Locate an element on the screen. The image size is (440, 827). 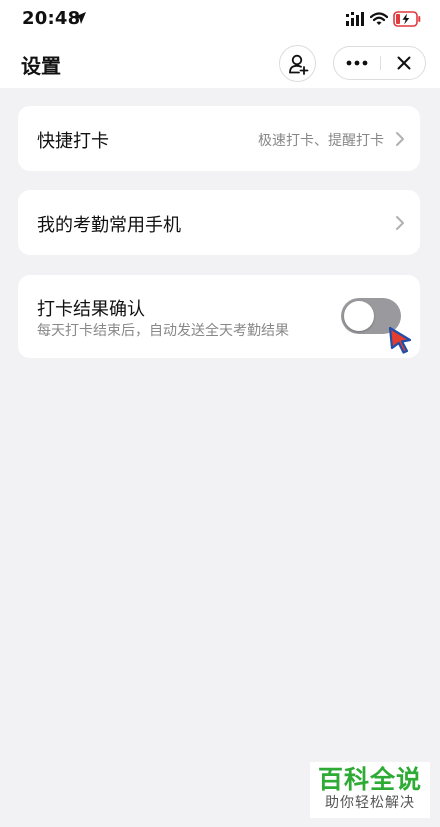
mouse-cursor-icon is located at coordinates (400, 340).